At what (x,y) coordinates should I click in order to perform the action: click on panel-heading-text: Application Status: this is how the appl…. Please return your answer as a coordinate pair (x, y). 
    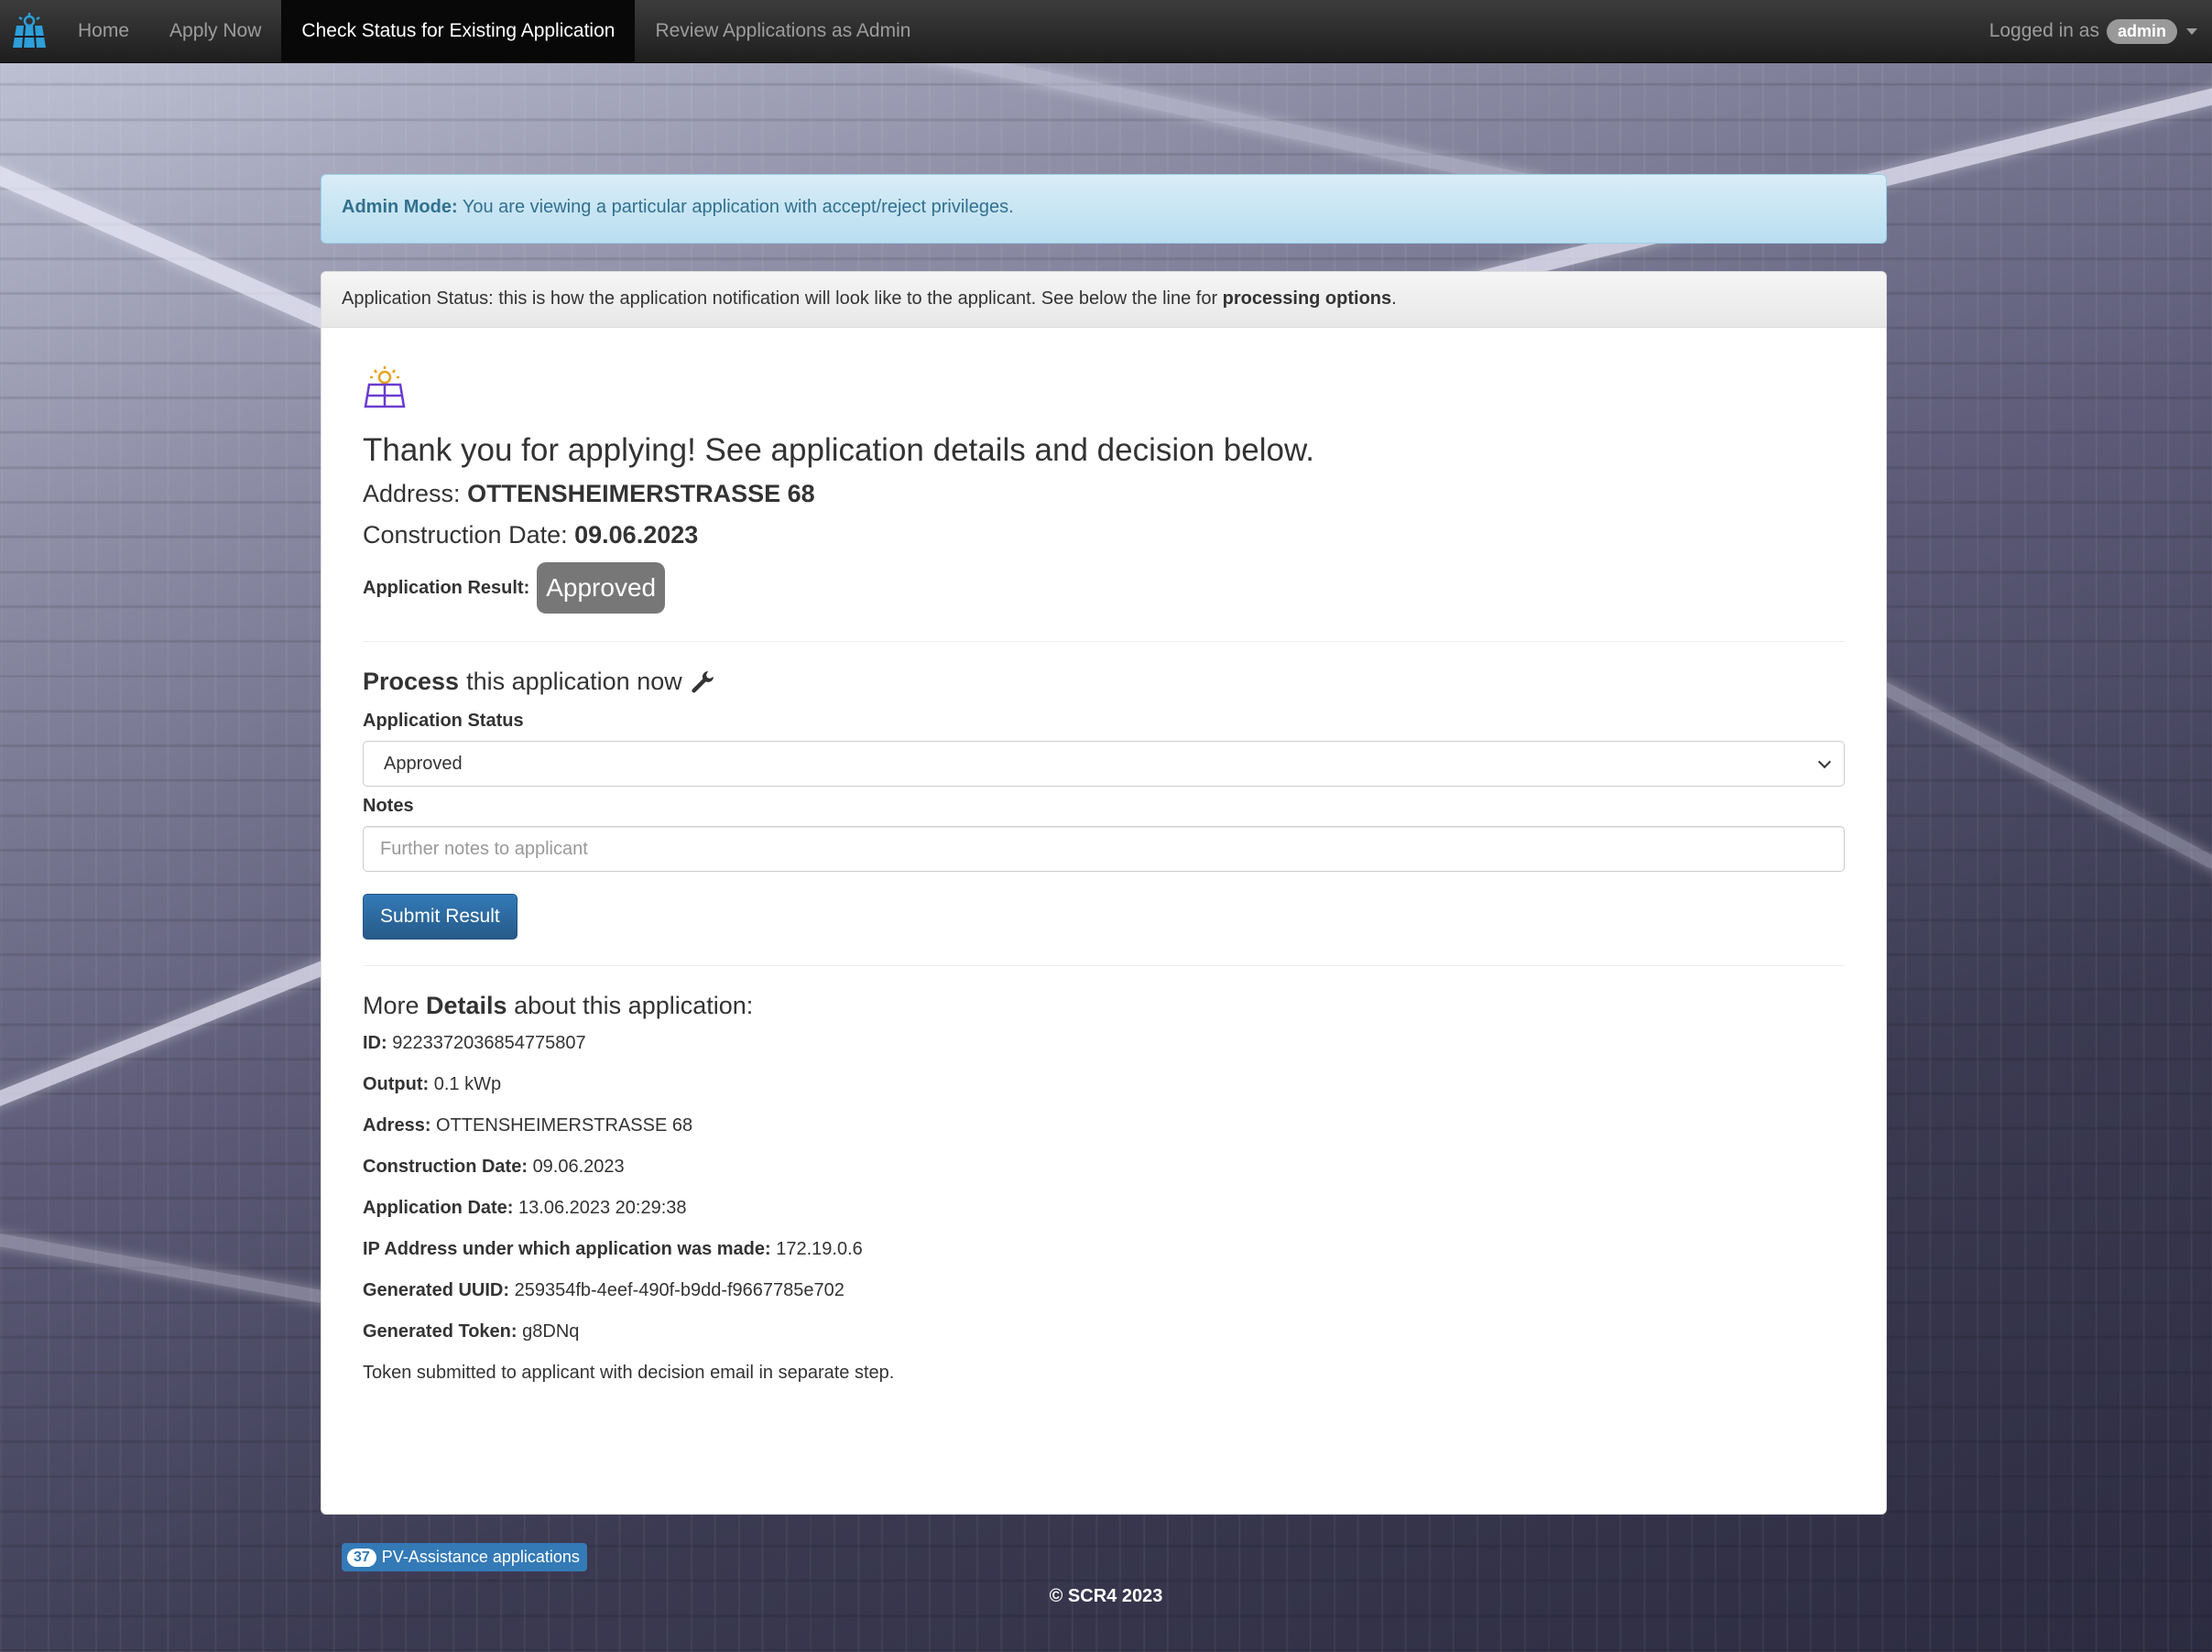
    Looking at the image, I should click on (780, 299).